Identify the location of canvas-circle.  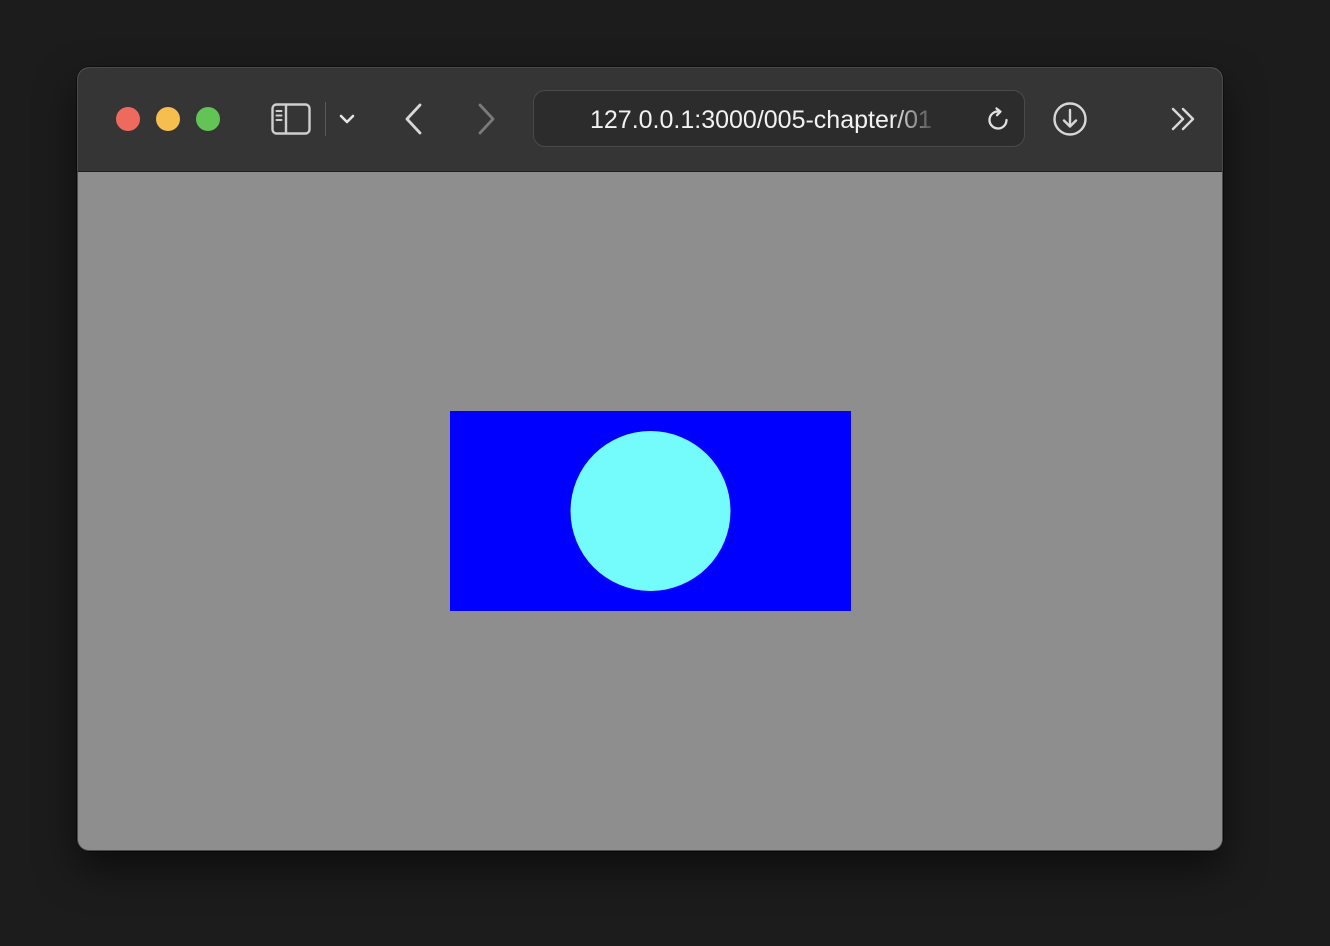
(650, 511).